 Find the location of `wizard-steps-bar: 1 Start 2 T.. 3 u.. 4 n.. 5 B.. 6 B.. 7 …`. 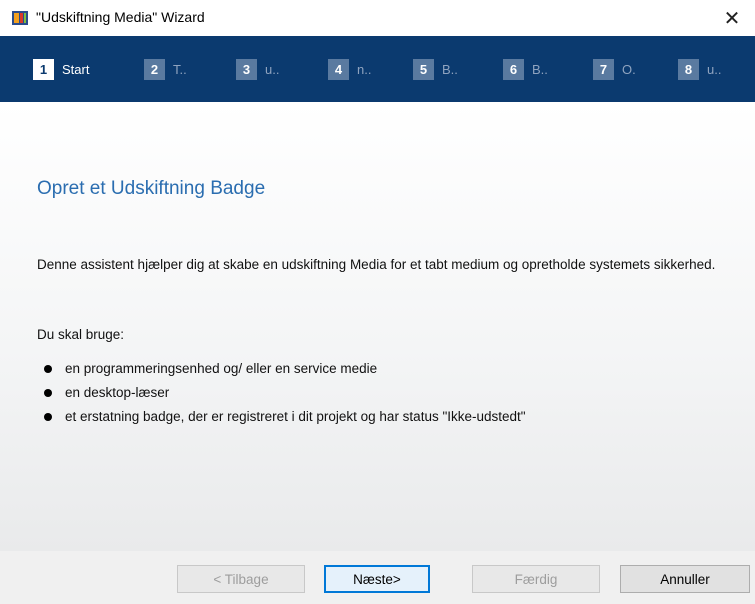

wizard-steps-bar: 1 Start 2 T.. 3 u.. 4 n.. 5 B.. 6 B.. 7 … is located at coordinates (377, 69).